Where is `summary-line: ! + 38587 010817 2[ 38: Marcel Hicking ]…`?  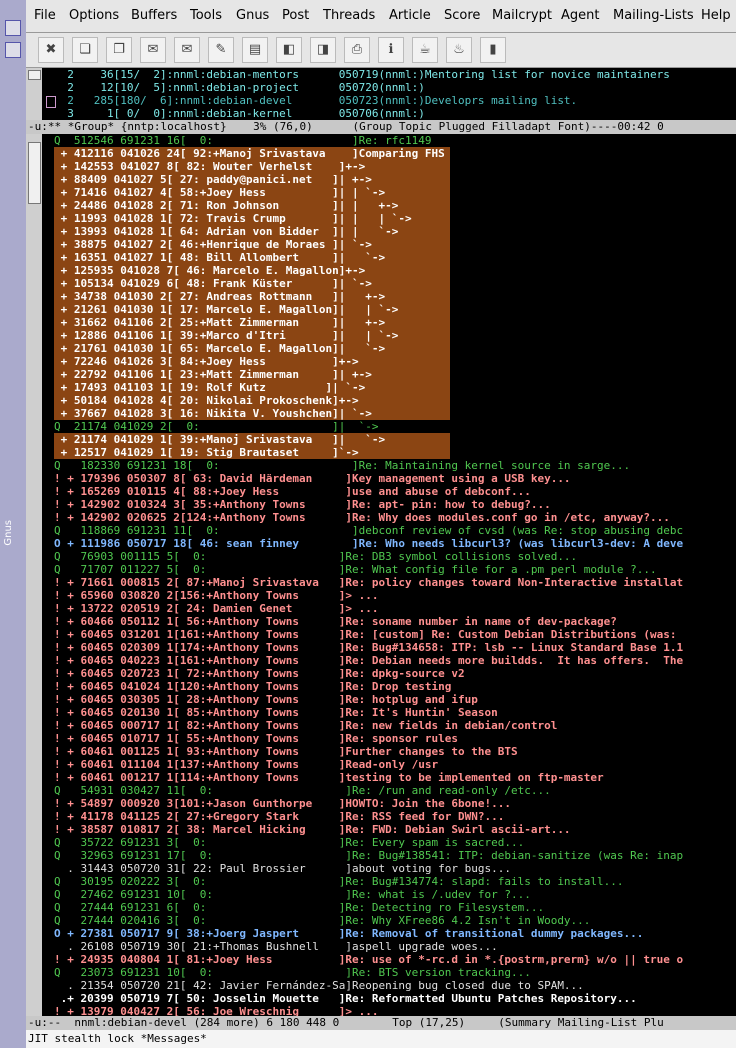 summary-line: ! + 38587 010817 2[ 38: Marcel Hicking ]… is located at coordinates (312, 829).